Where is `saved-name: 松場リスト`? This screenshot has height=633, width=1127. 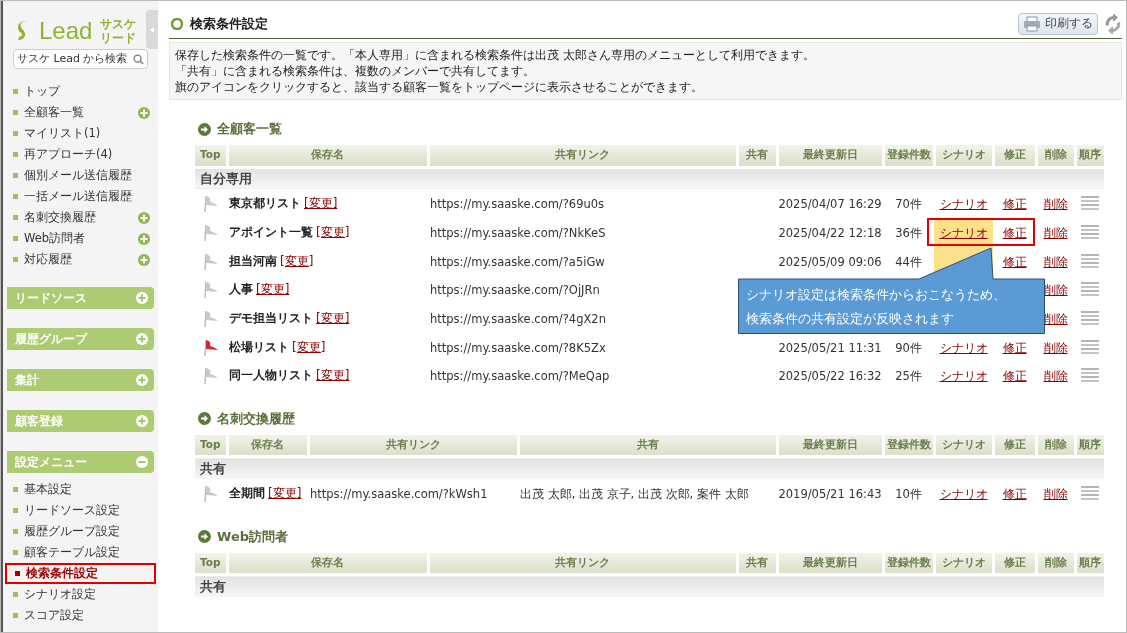 saved-name: 松場リスト is located at coordinates (259, 347).